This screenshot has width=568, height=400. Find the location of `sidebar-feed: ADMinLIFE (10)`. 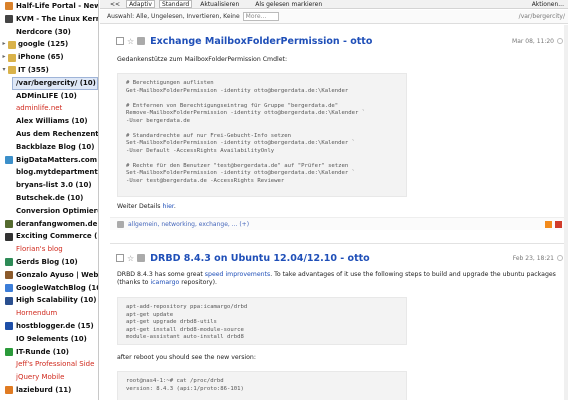

sidebar-feed: ADMinLIFE (10) is located at coordinates (49, 96).